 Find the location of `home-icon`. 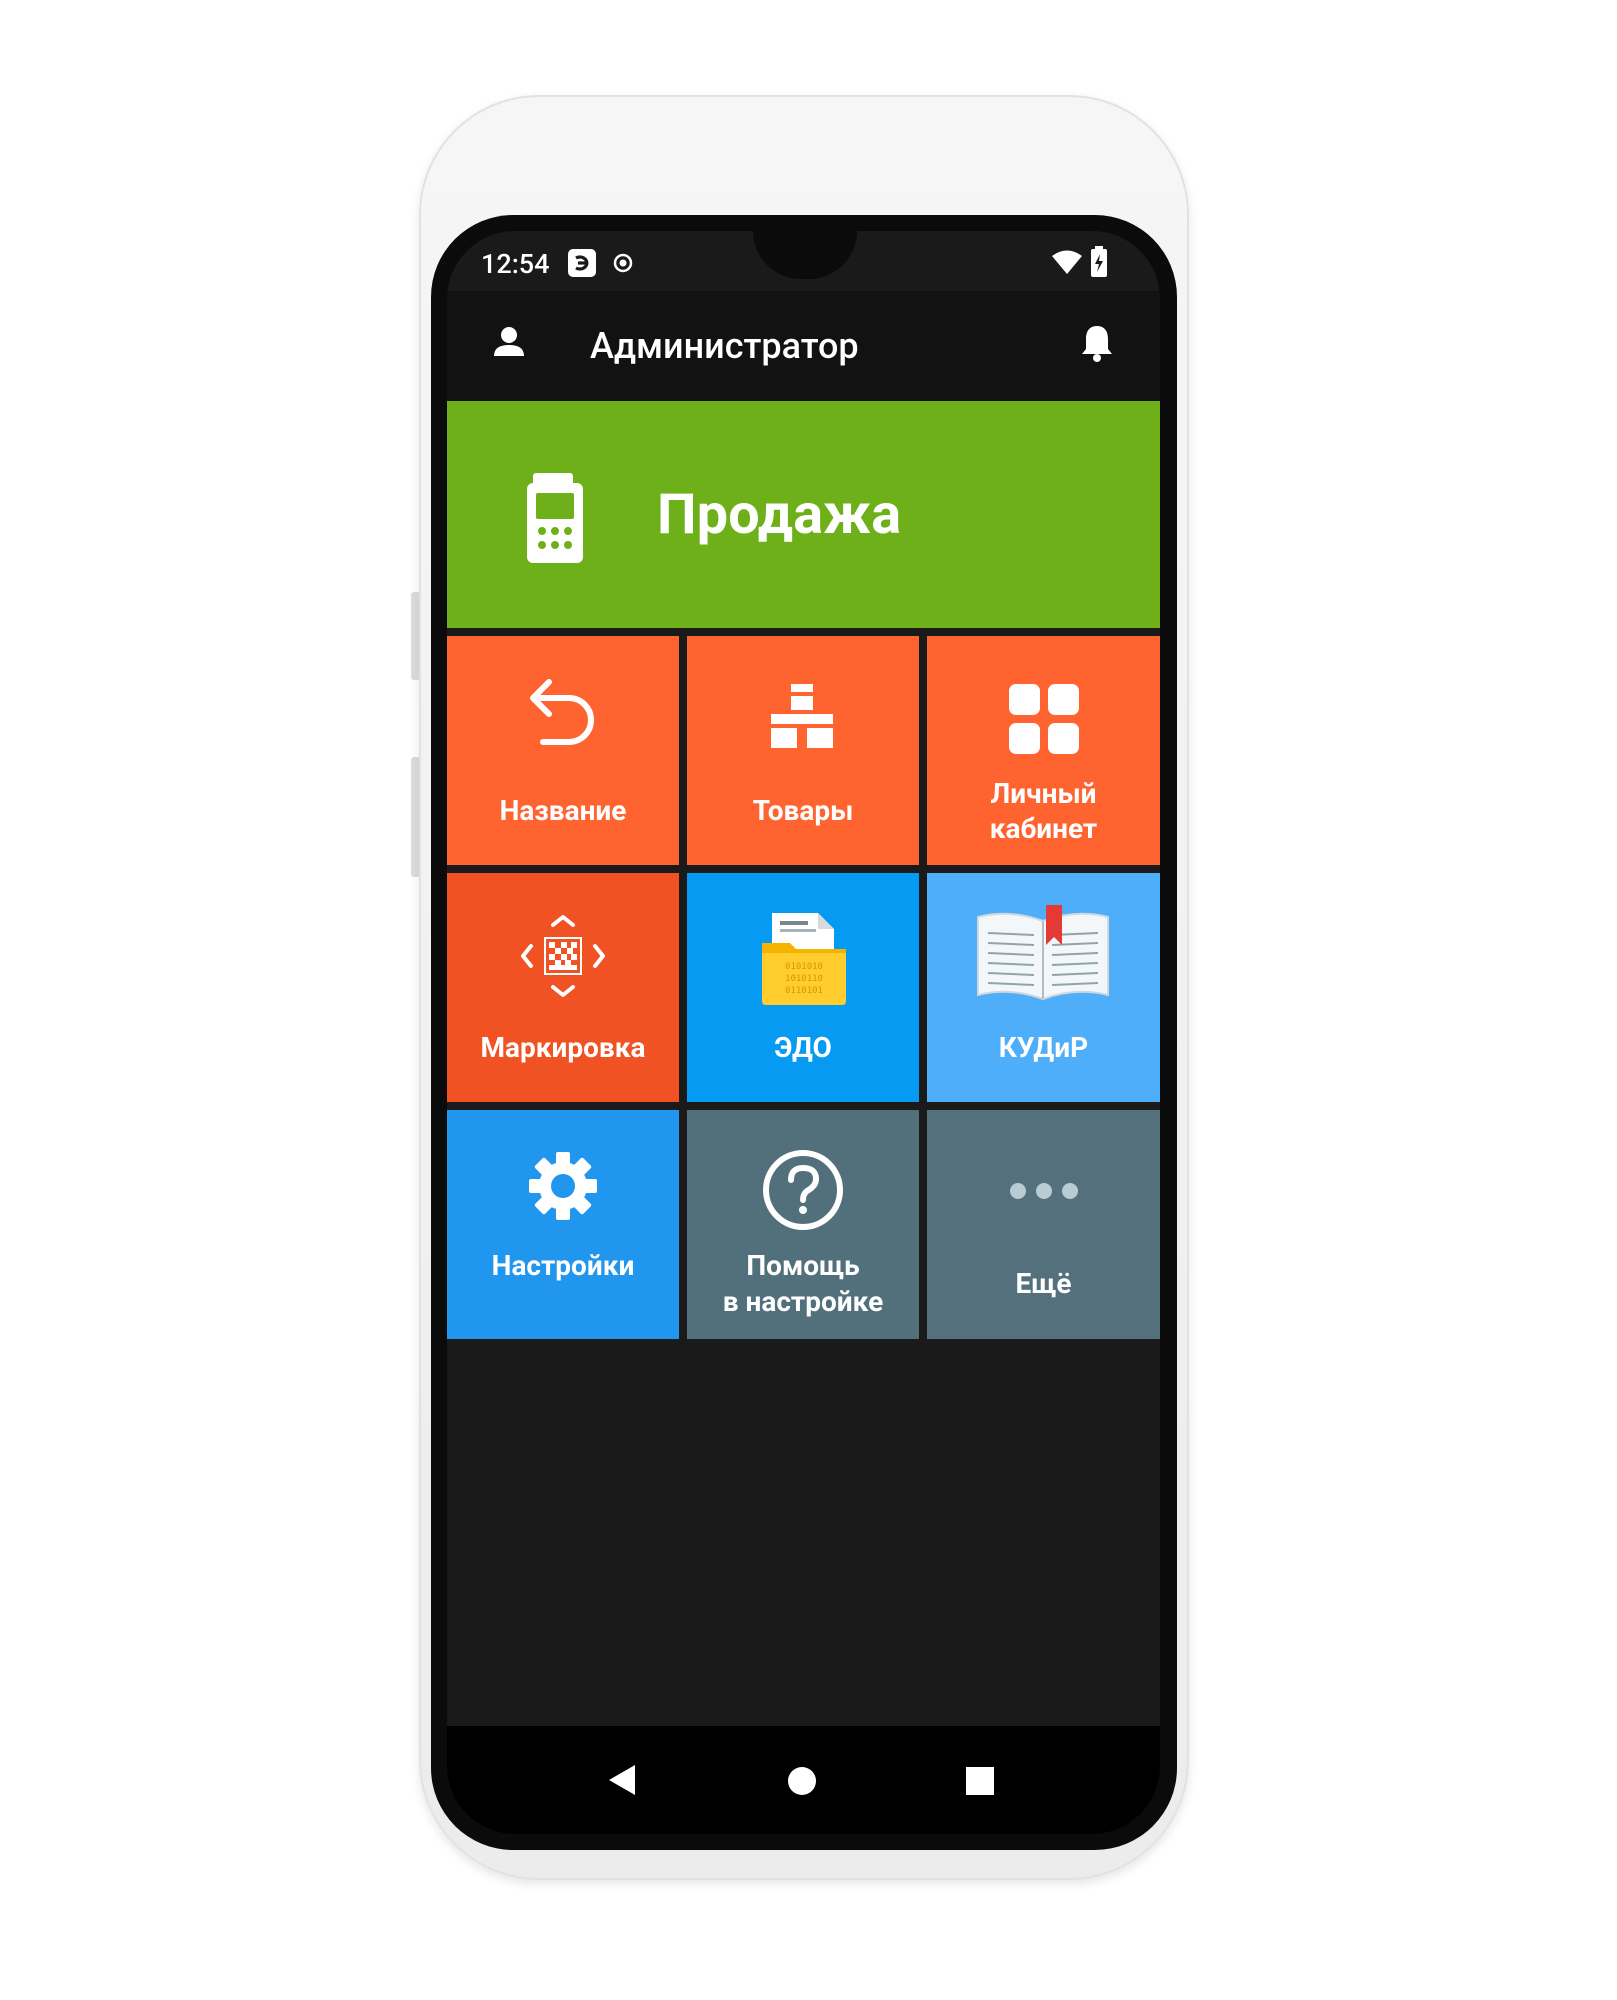

home-icon is located at coordinates (802, 1783).